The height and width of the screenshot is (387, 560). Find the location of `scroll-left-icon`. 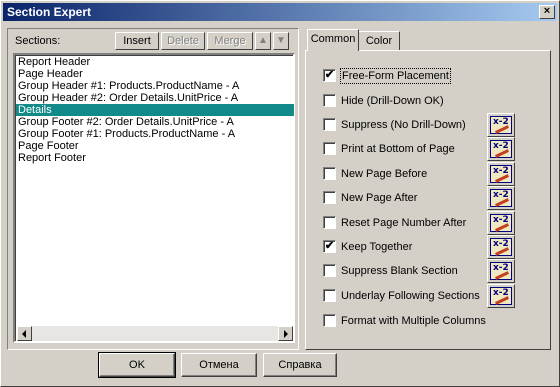

scroll-left-icon is located at coordinates (24, 334).